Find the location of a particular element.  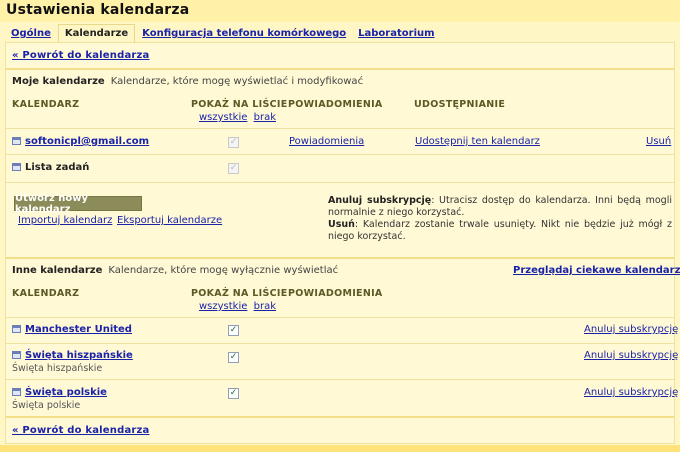

calendar-row-spanish-holidays: Święta hiszpańskie is located at coordinates (72, 355).